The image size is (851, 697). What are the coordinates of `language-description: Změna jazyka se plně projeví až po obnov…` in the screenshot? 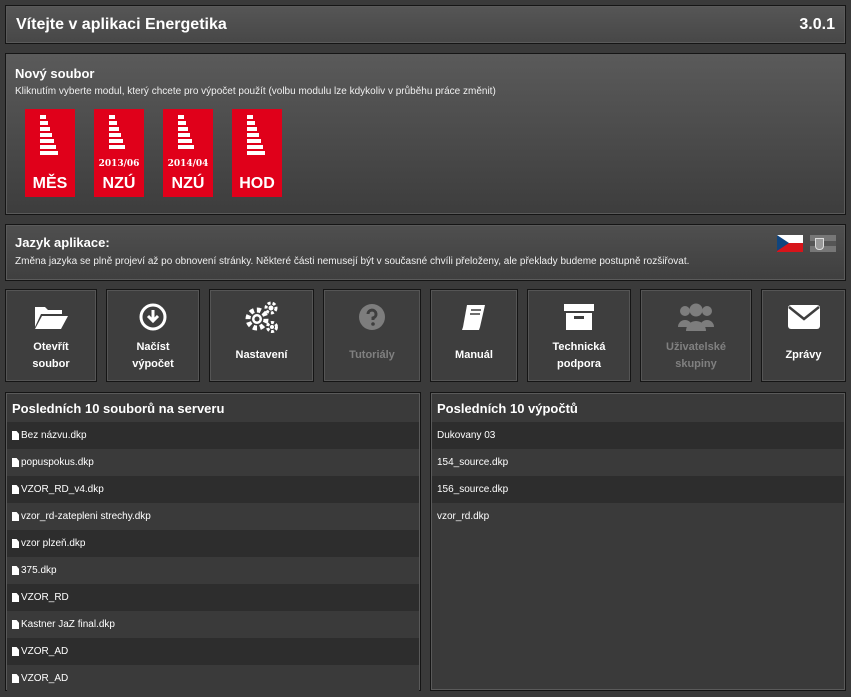 It's located at (352, 261).